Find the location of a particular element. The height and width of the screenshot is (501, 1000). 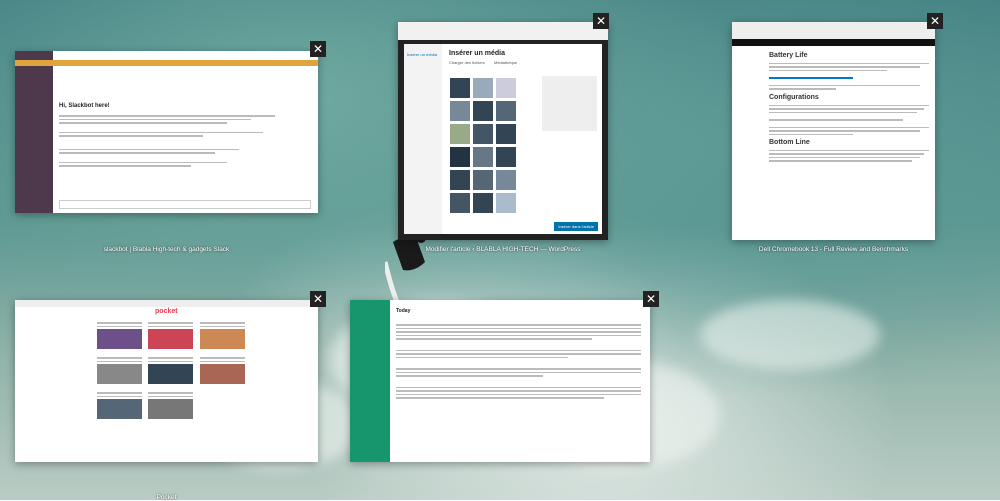

wp-modal-title: Insérer un média is located at coordinates (477, 53).